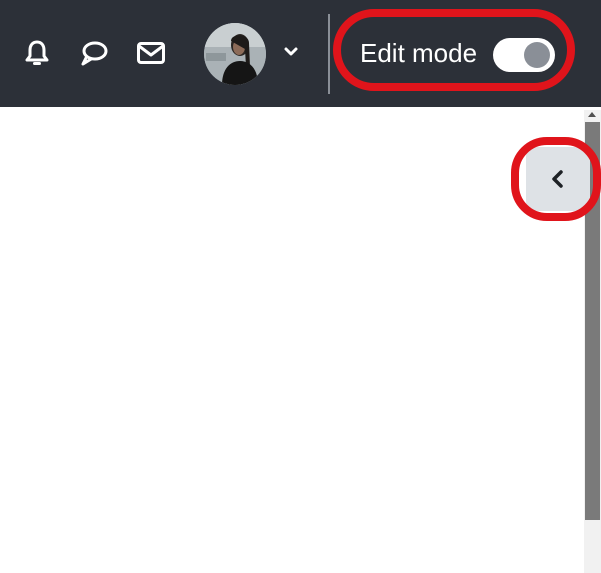 The image size is (601, 573). Describe the element at coordinates (556, 179) in the screenshot. I see `drawer-toggle-highlight-annotation` at that location.